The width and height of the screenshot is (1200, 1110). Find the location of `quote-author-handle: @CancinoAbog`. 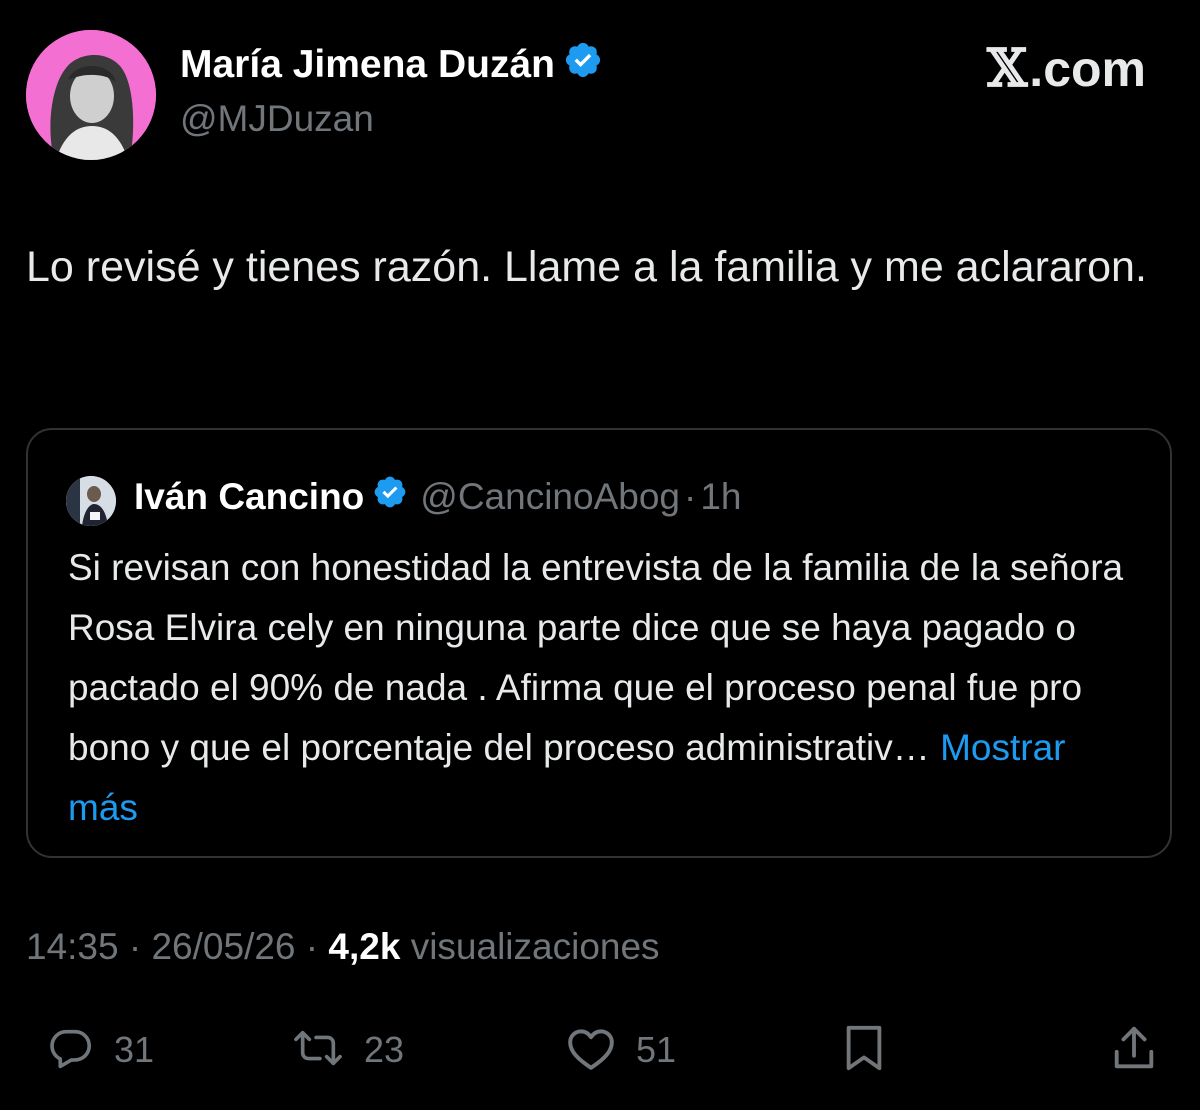

quote-author-handle: @CancinoAbog is located at coordinates (550, 497).